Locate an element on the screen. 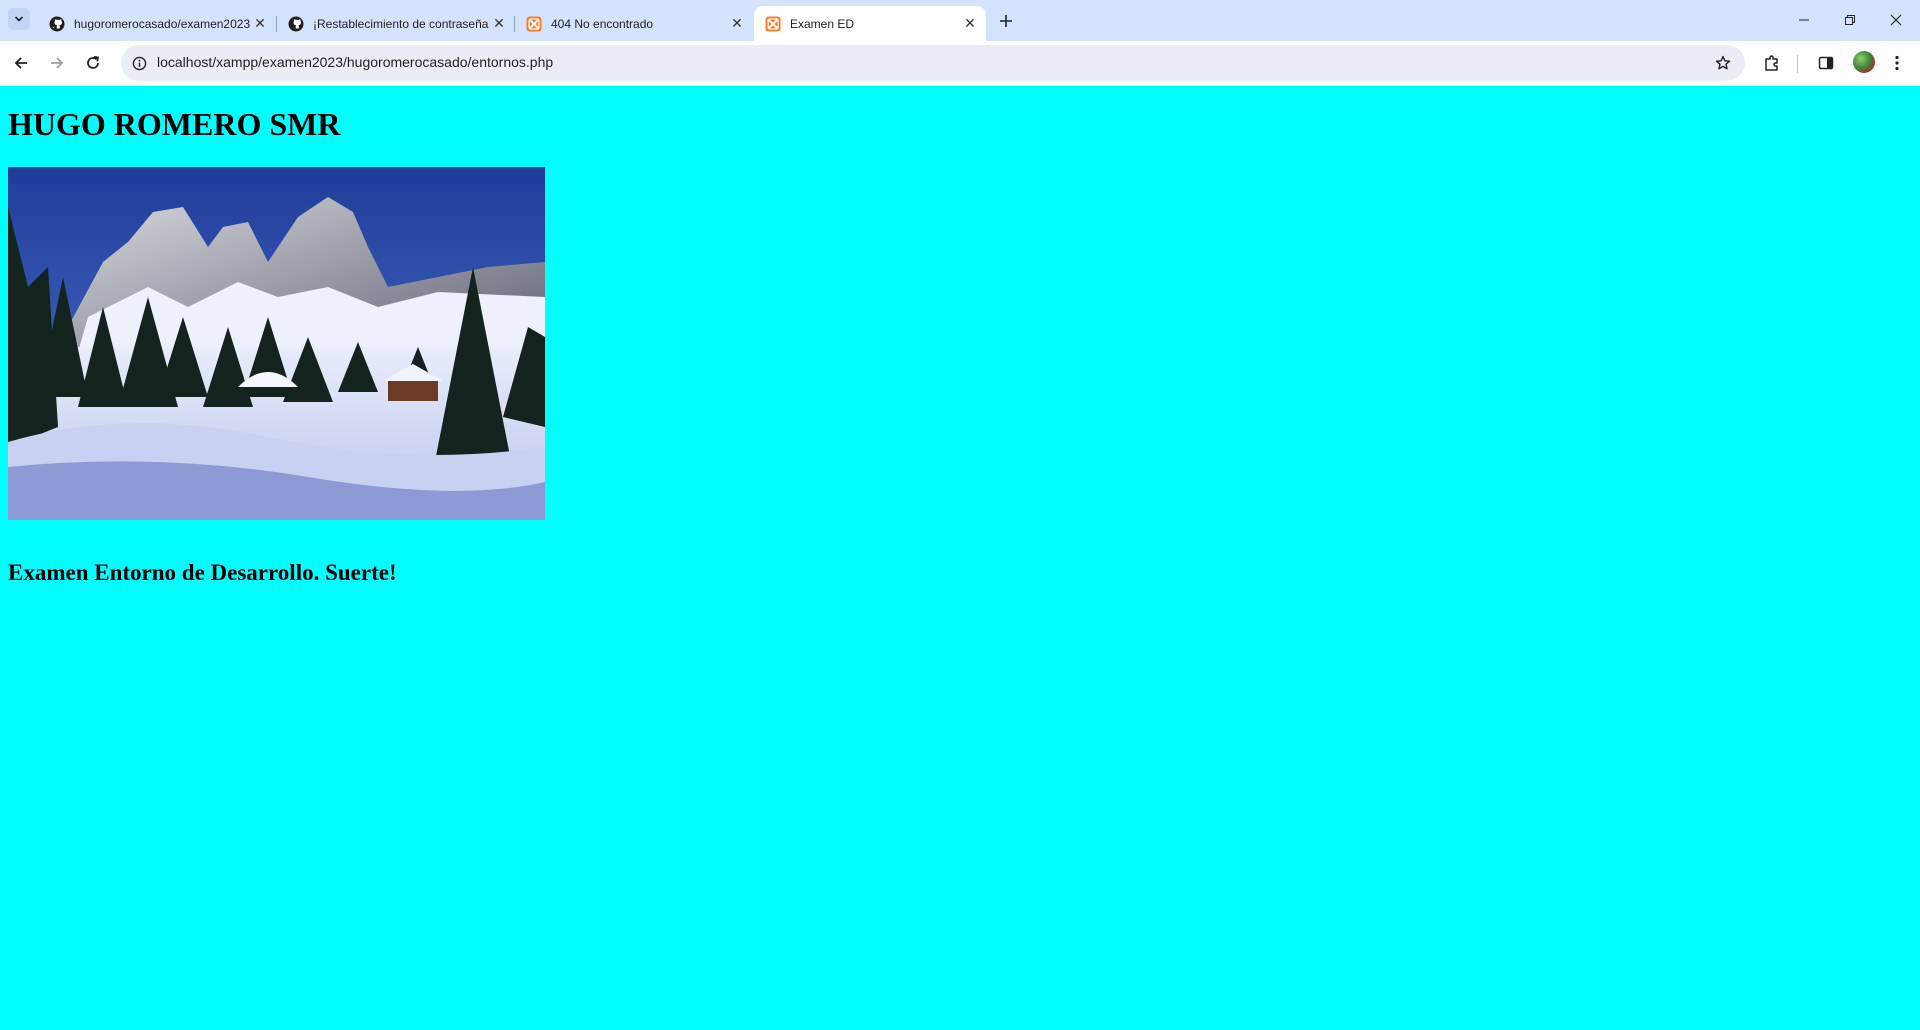  plus-icon is located at coordinates (1006, 21).